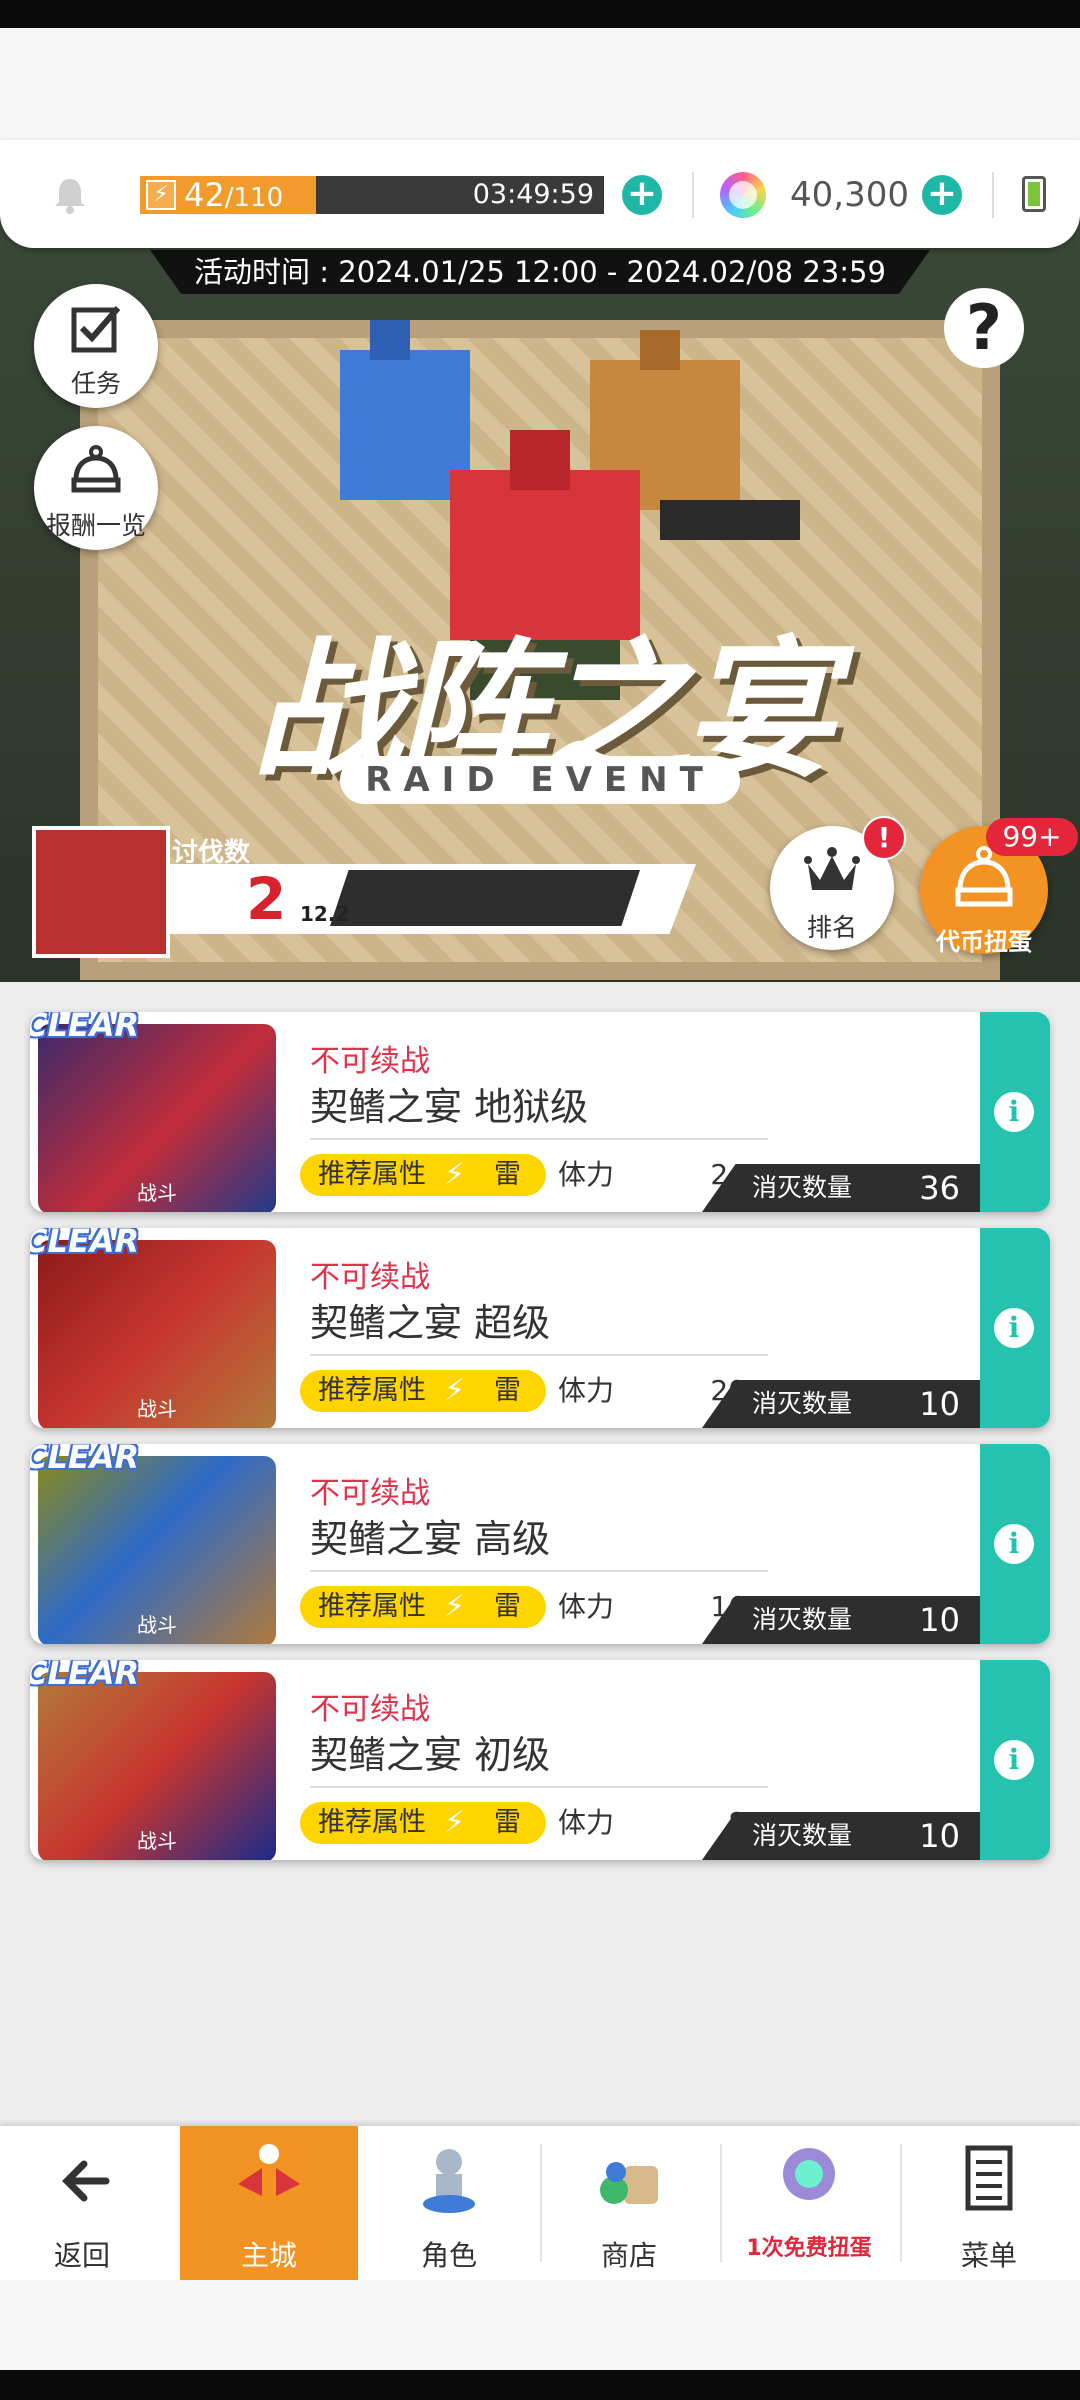 The height and width of the screenshot is (2400, 1080). What do you see at coordinates (628, 2255) in the screenshot?
I see `nav-shop-label: 商店` at bounding box center [628, 2255].